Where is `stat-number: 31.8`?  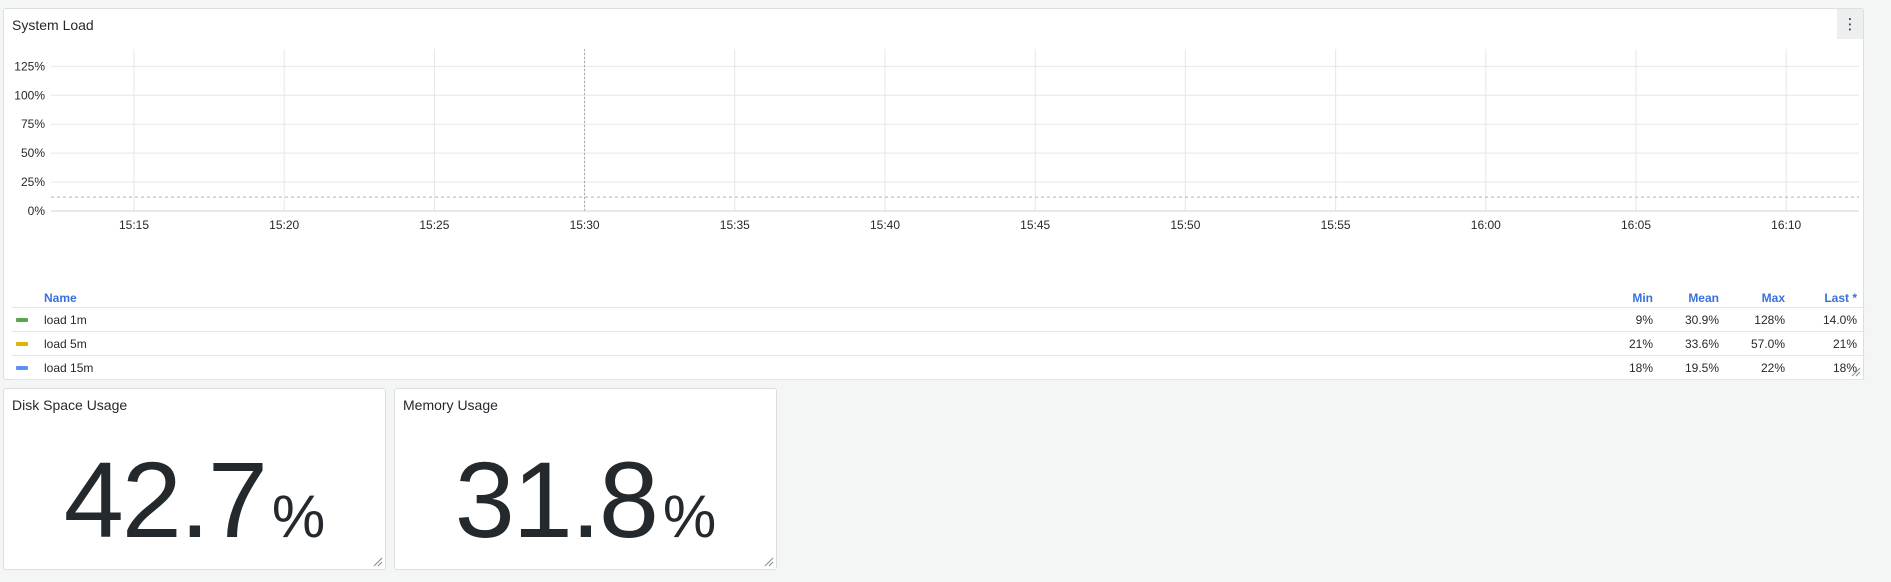 stat-number: 31.8 is located at coordinates (556, 499).